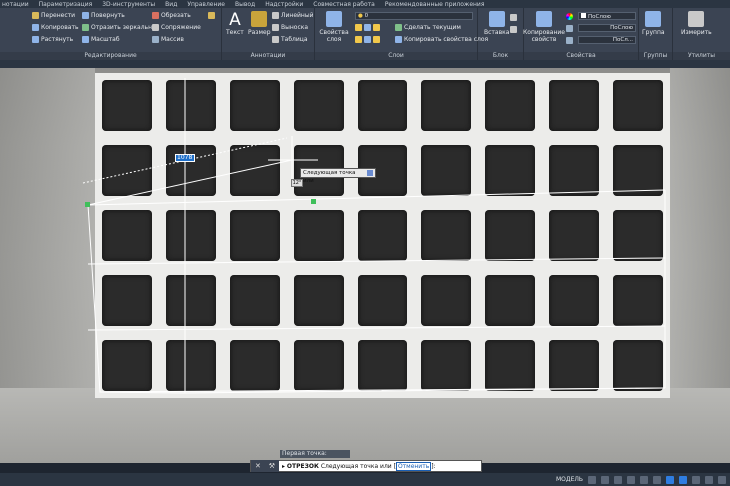 The image size is (730, 486). I want to click on table-icon, so click(275, 39).